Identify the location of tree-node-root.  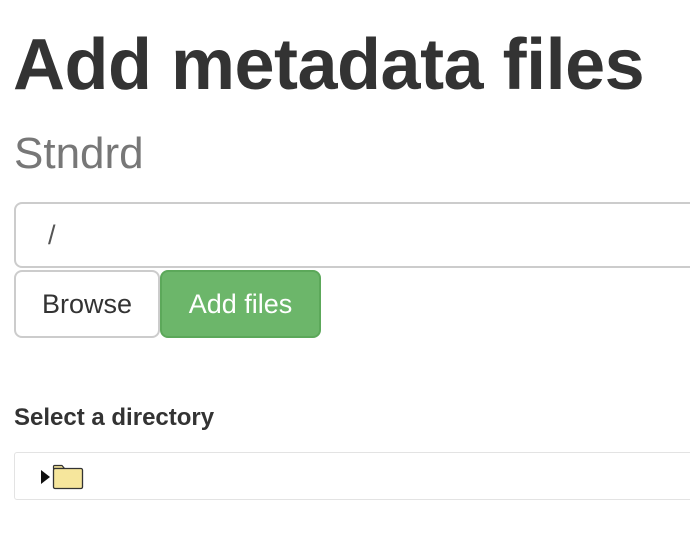
(62, 477).